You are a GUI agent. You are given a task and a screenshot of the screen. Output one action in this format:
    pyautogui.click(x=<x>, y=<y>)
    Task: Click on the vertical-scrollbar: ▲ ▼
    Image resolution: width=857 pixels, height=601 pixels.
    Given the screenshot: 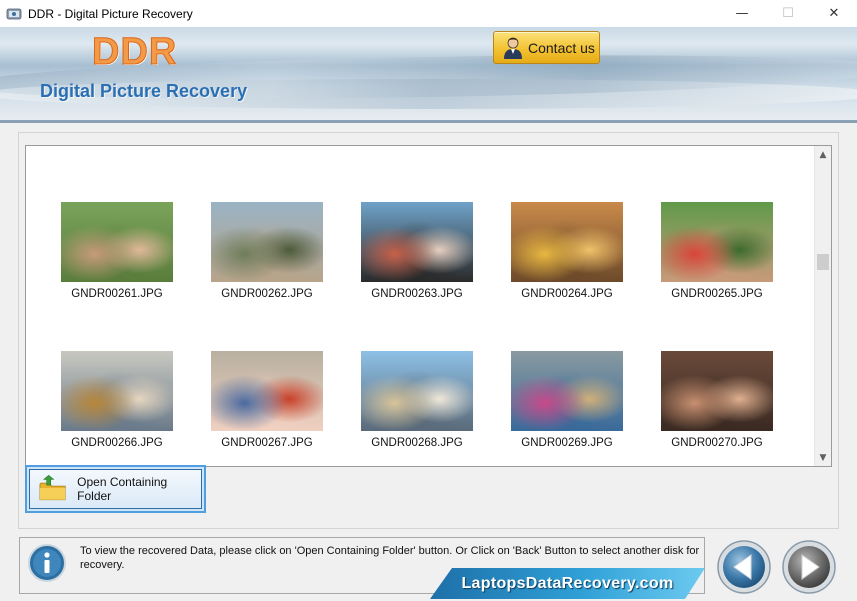 What is the action you would take?
    pyautogui.click(x=822, y=306)
    